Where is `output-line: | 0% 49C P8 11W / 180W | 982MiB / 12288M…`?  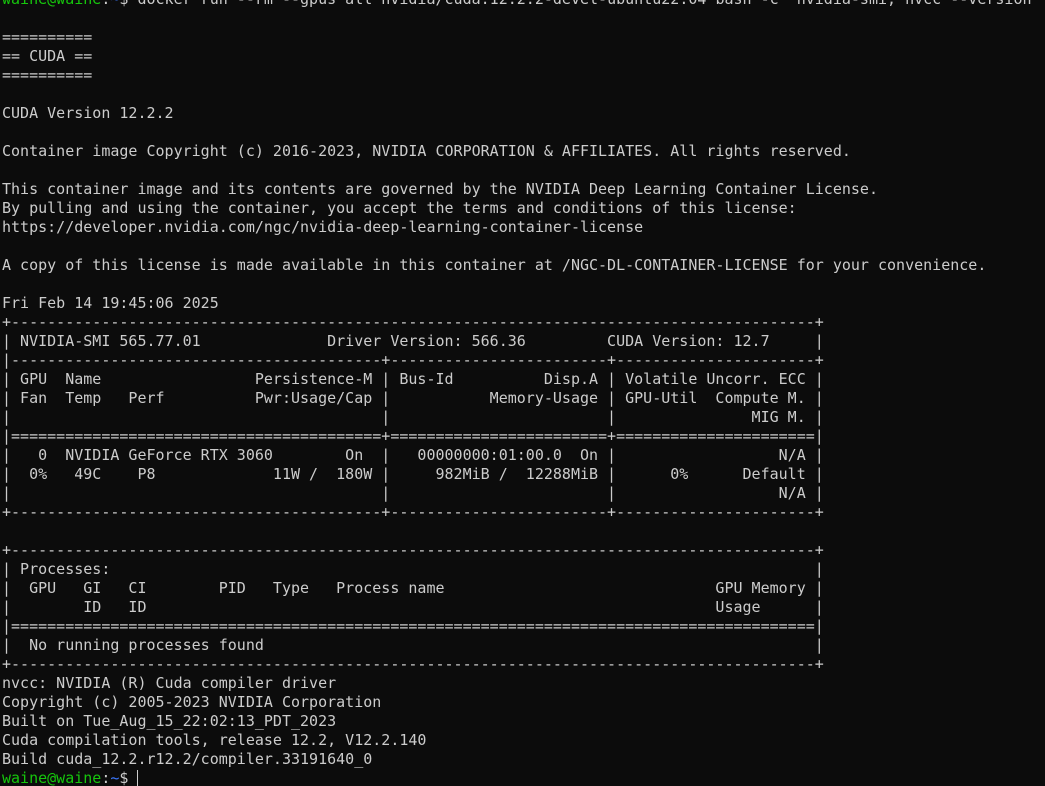 output-line: | 0% 49C P8 11W / 180W | 982MiB / 12288M… is located at coordinates (413, 474).